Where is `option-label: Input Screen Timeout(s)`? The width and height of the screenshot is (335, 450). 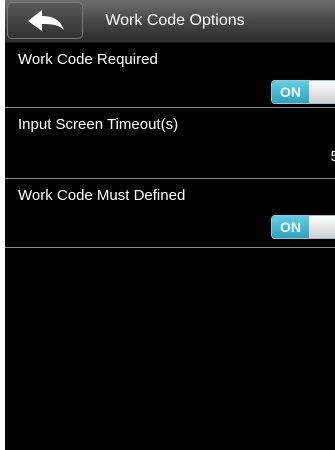
option-label: Input Screen Timeout(s) is located at coordinates (98, 124).